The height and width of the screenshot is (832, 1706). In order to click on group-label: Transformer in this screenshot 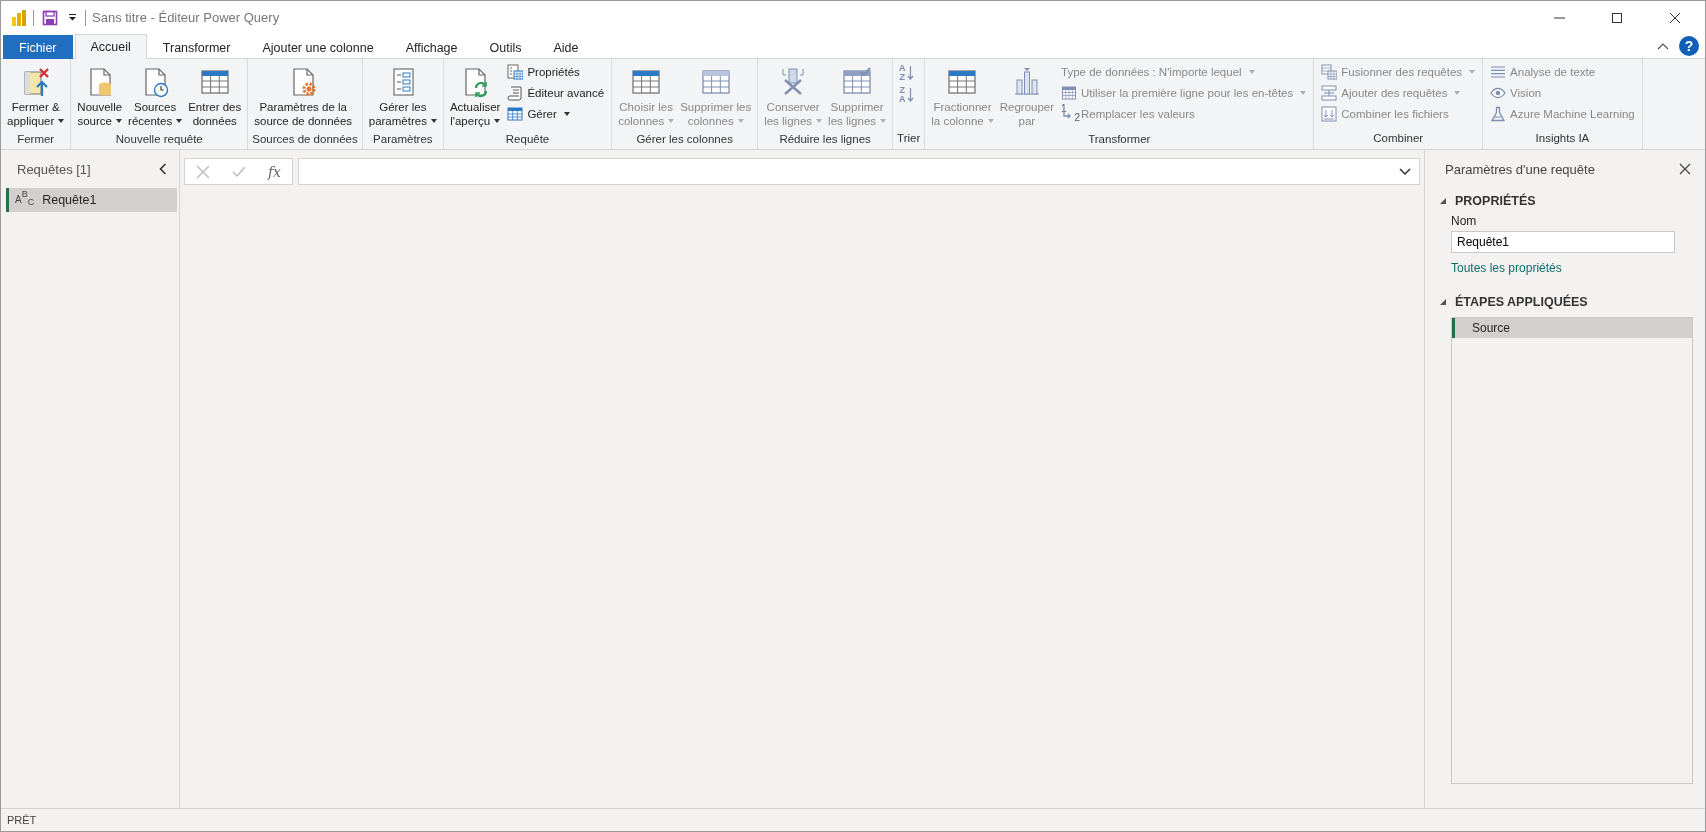, I will do `click(1119, 139)`.